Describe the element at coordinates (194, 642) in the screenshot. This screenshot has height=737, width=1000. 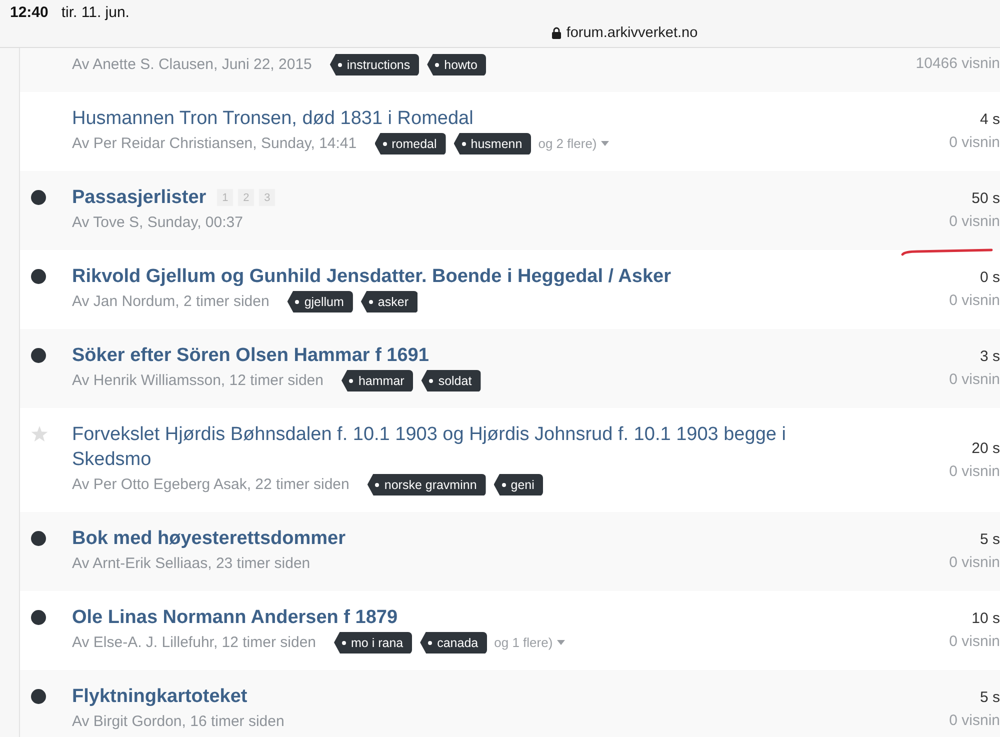
I see `author-line: Av Else-A. J. Lillefuhr, 12 timer siden` at that location.